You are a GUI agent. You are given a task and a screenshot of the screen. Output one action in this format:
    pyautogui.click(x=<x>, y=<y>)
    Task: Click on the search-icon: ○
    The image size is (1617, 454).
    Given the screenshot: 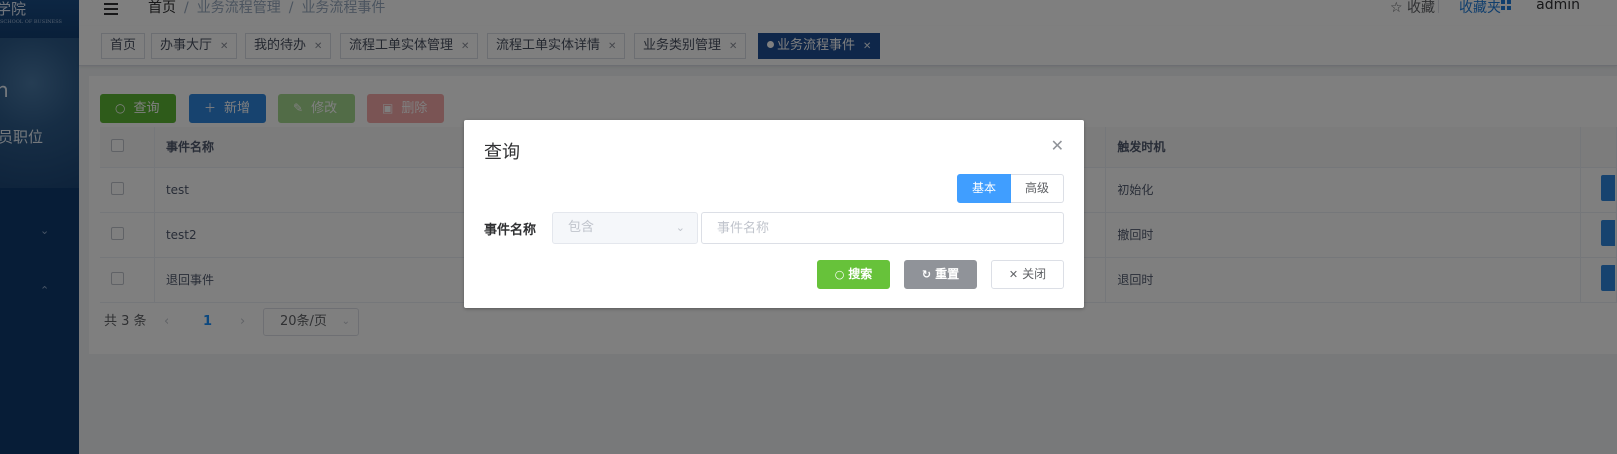 What is the action you would take?
    pyautogui.click(x=839, y=274)
    